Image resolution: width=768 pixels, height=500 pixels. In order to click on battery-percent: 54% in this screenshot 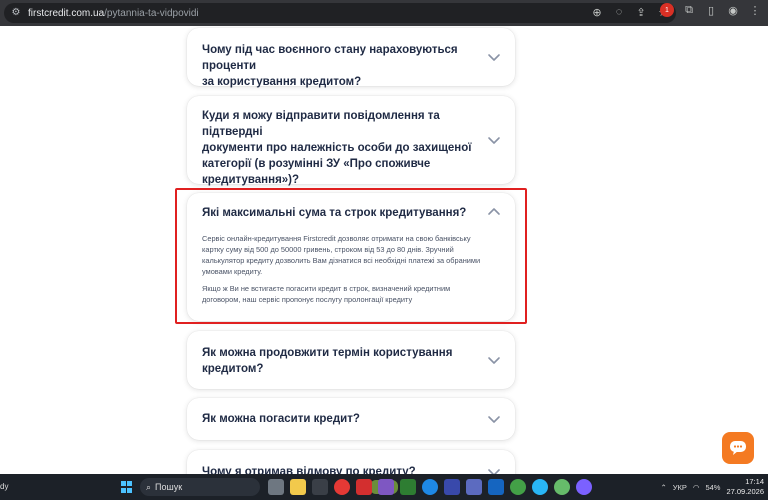, I will do `click(712, 487)`.